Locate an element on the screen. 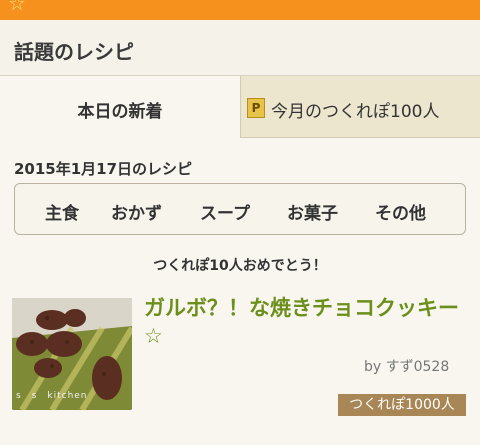 Image resolution: width=480 pixels, height=445 pixels. tab-new-today: 本日の新着 is located at coordinates (120, 107).